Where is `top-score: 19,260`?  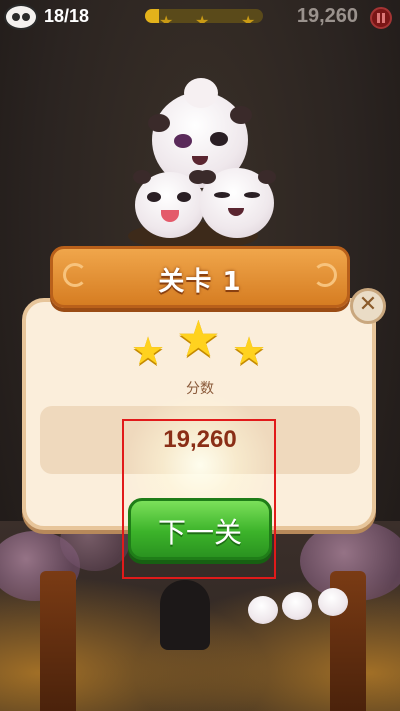
top-score: 19,260 is located at coordinates (327, 16).